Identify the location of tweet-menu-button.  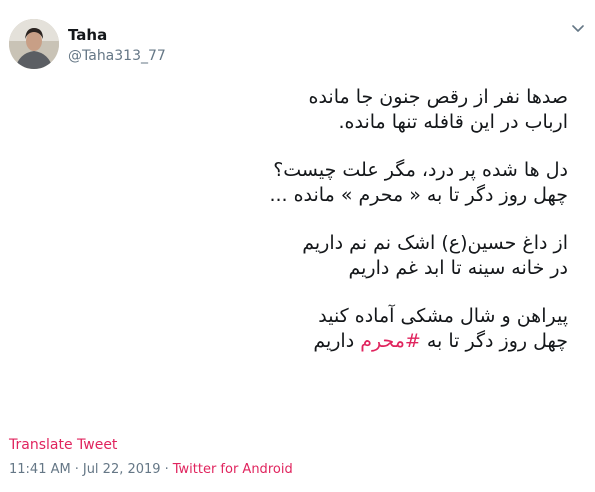
(578, 29).